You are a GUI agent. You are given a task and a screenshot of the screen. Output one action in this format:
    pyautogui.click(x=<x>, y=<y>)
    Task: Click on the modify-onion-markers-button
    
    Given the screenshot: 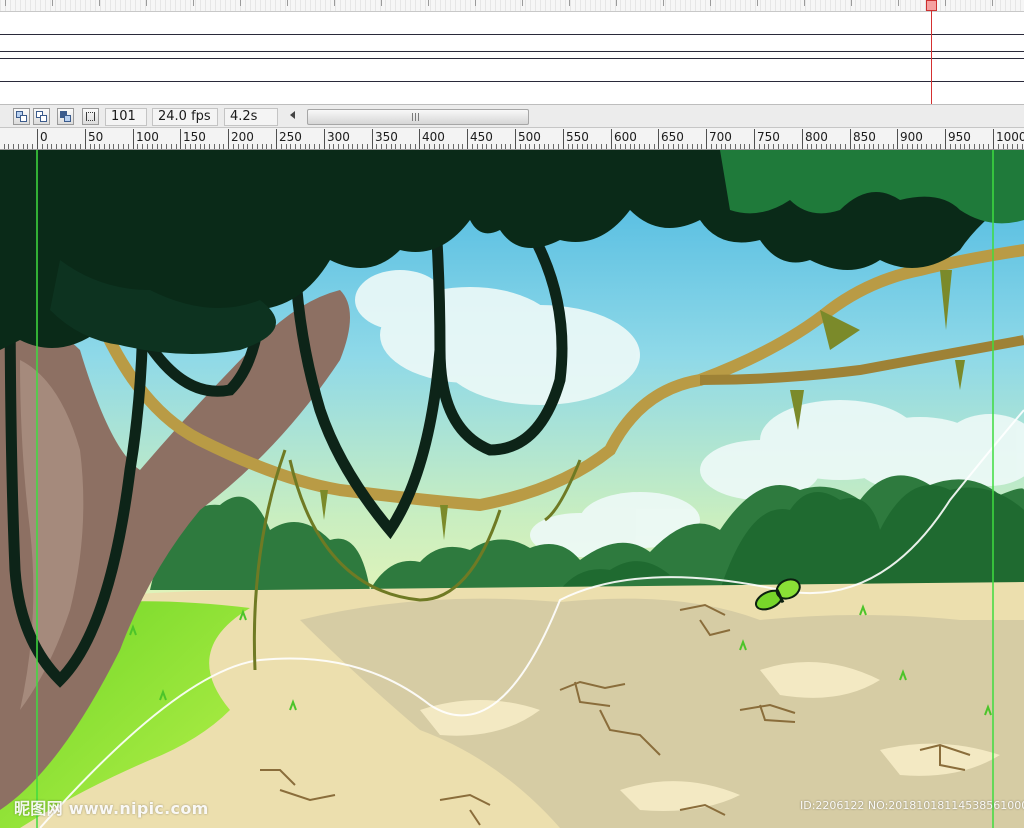 What is the action you would take?
    pyautogui.click(x=90, y=116)
    